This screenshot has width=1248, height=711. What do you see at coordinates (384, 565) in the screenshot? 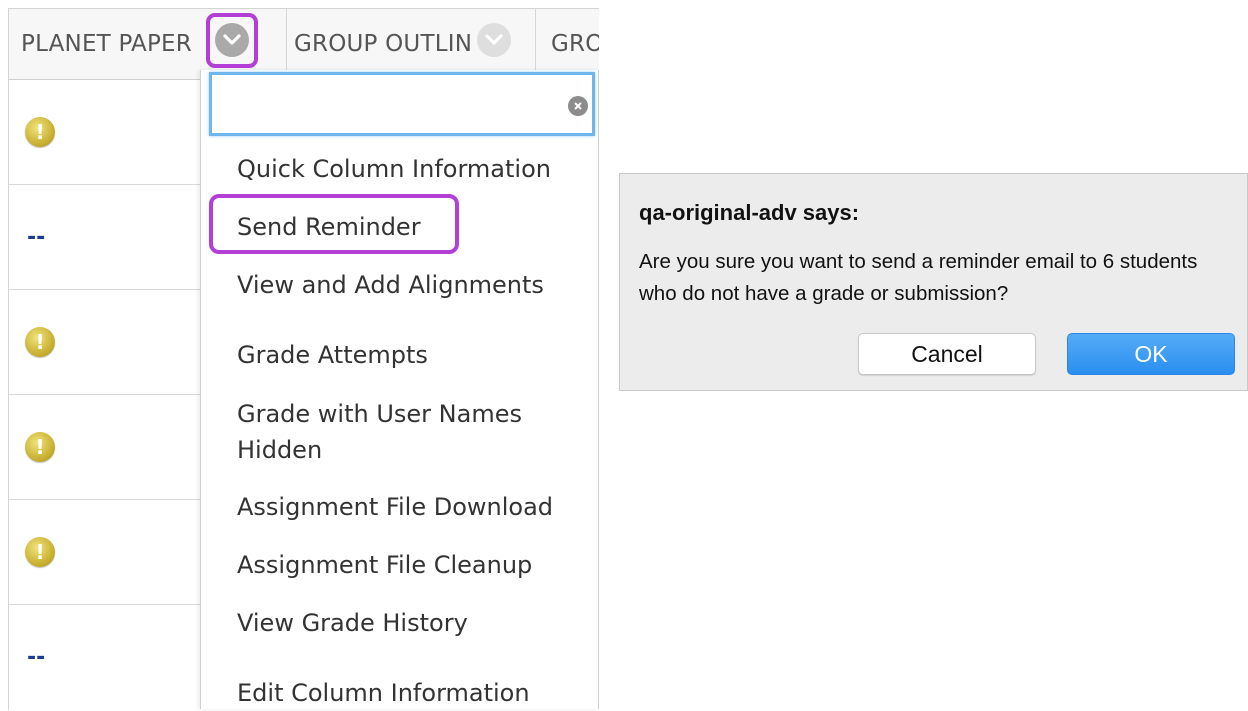
I see `menu-item-assignment-file-cleanup: Assignment File Cleanup` at bounding box center [384, 565].